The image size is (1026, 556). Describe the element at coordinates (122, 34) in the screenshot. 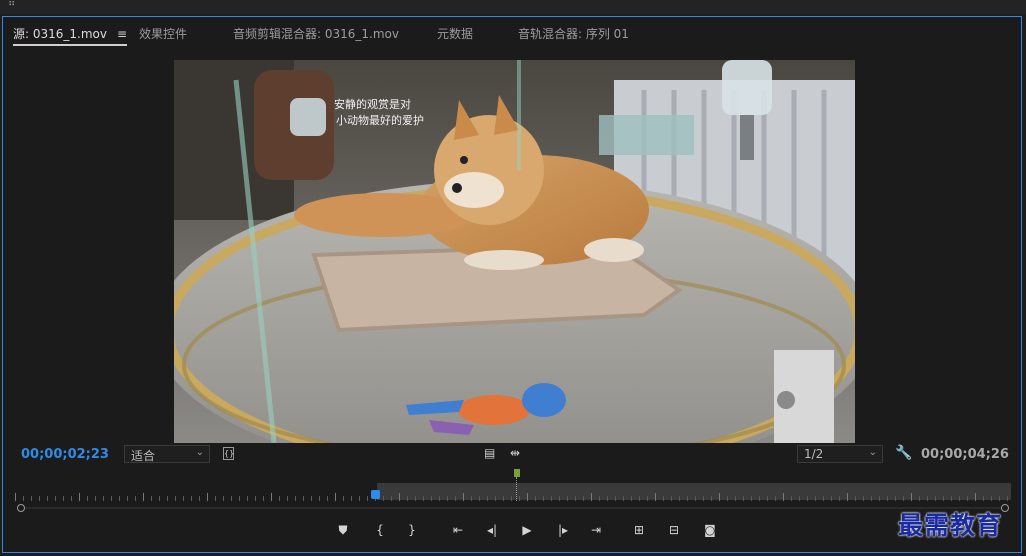

I see `hamburger-icon: ≡` at that location.